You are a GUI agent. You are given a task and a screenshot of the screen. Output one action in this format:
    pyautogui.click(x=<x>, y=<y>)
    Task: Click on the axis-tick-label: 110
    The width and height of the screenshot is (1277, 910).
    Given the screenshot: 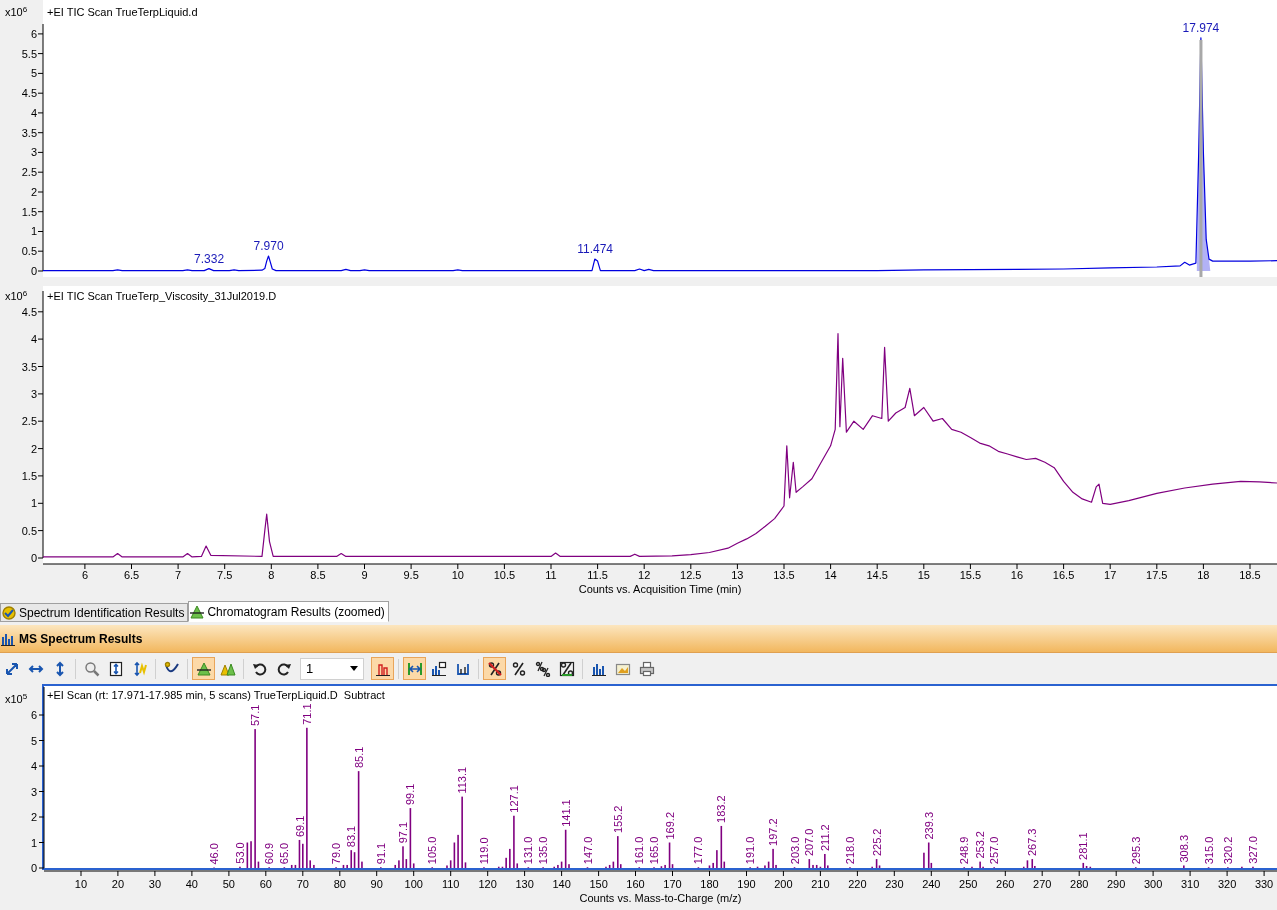 What is the action you would take?
    pyautogui.click(x=450, y=884)
    